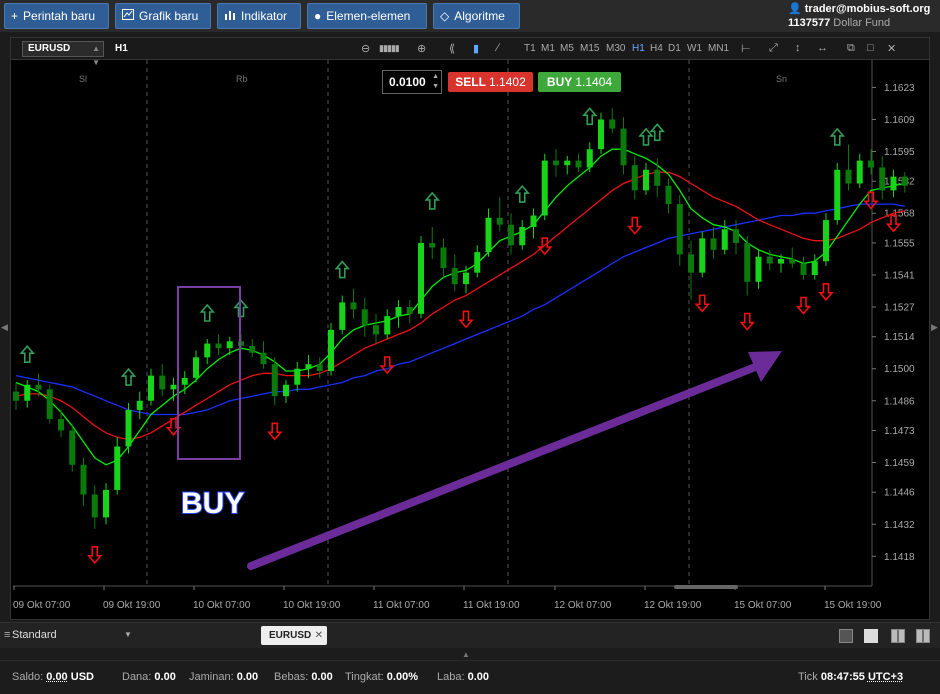  I want to click on close-icon: ✕, so click(891, 48).